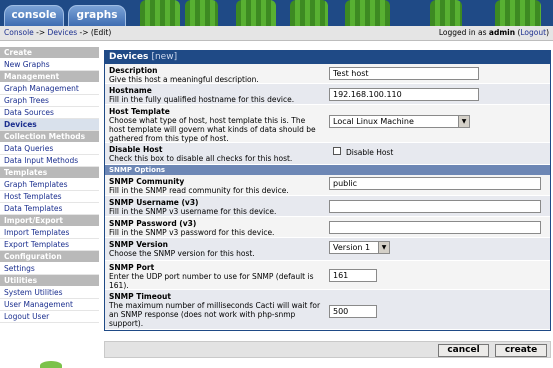 Image resolution: width=553 pixels, height=368 pixels. What do you see at coordinates (49, 197) in the screenshot?
I see `sidebar-item-host-templates: Host Templates` at bounding box center [49, 197].